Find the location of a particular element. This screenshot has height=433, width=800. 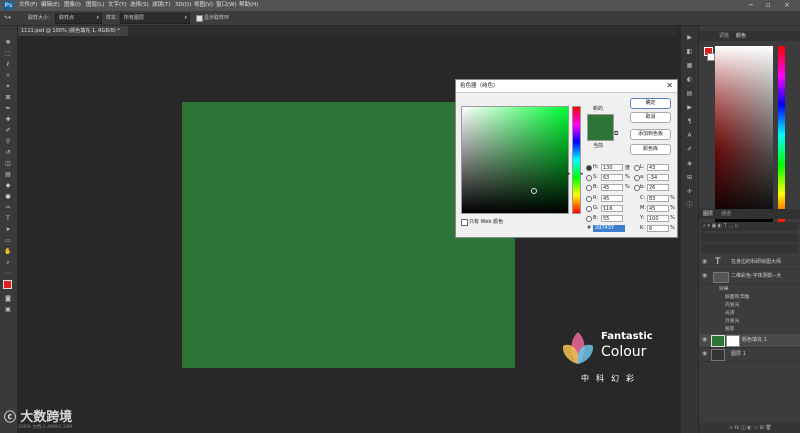

channels-icon: ⊞ is located at coordinates (689, 178).